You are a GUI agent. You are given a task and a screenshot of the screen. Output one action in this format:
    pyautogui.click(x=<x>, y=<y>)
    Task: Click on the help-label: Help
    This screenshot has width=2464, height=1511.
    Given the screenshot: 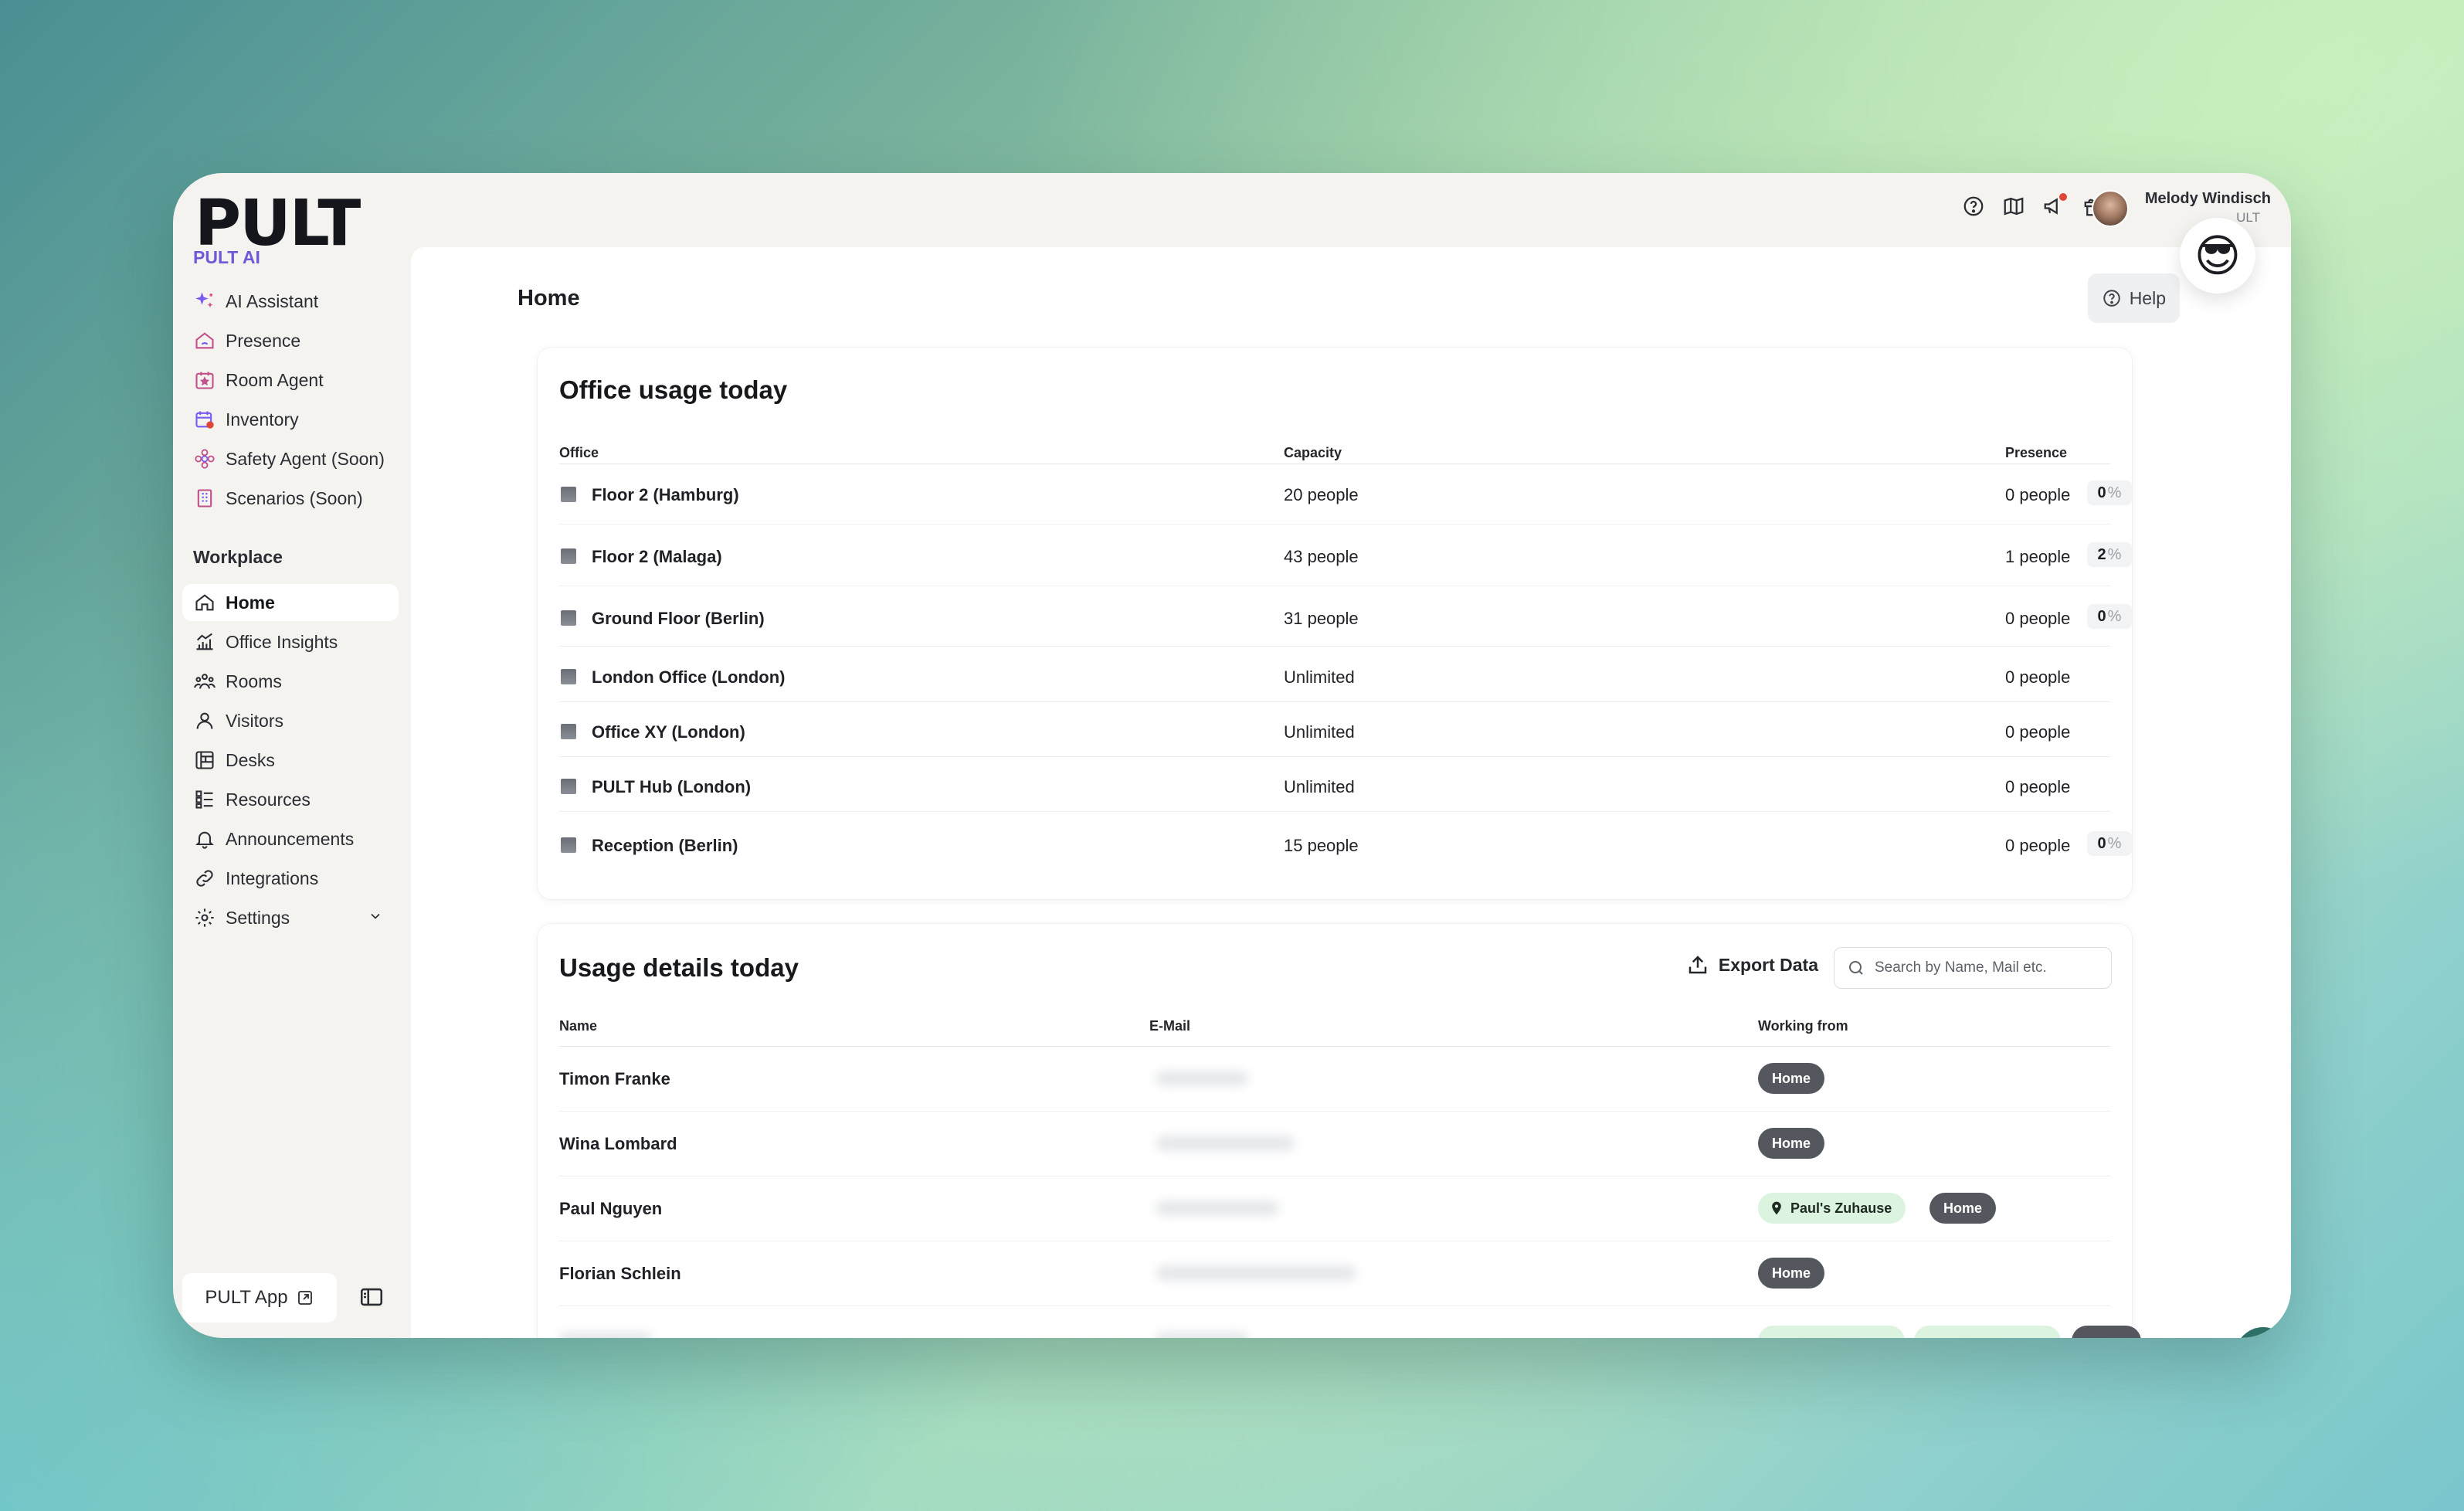 What is the action you would take?
    pyautogui.click(x=2147, y=297)
    